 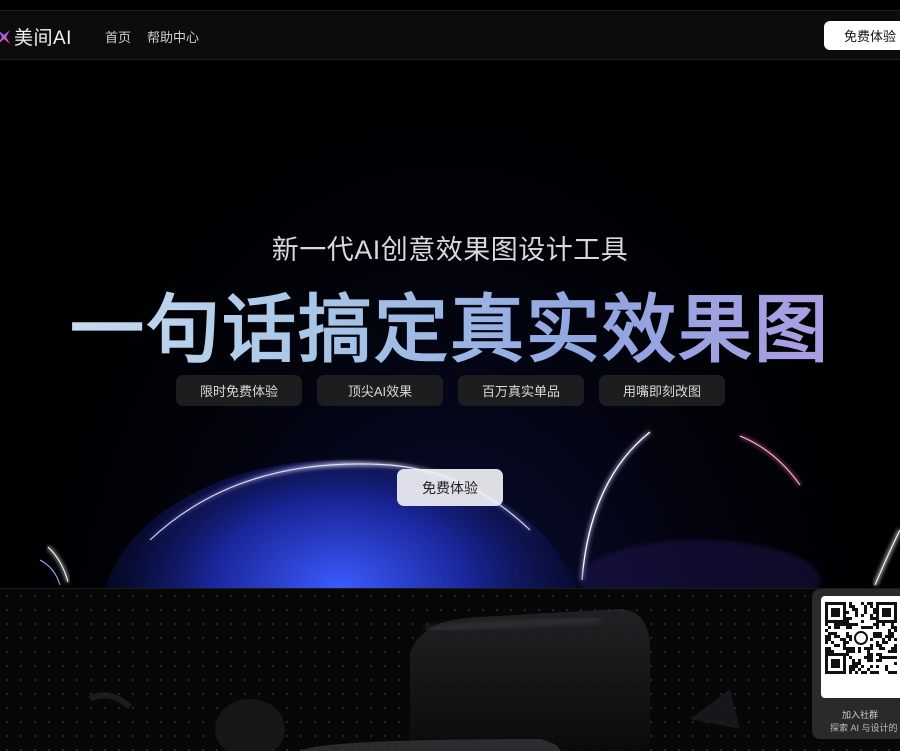 I want to click on hero-headline: 一句话搞定真实效果图, so click(x=450, y=323).